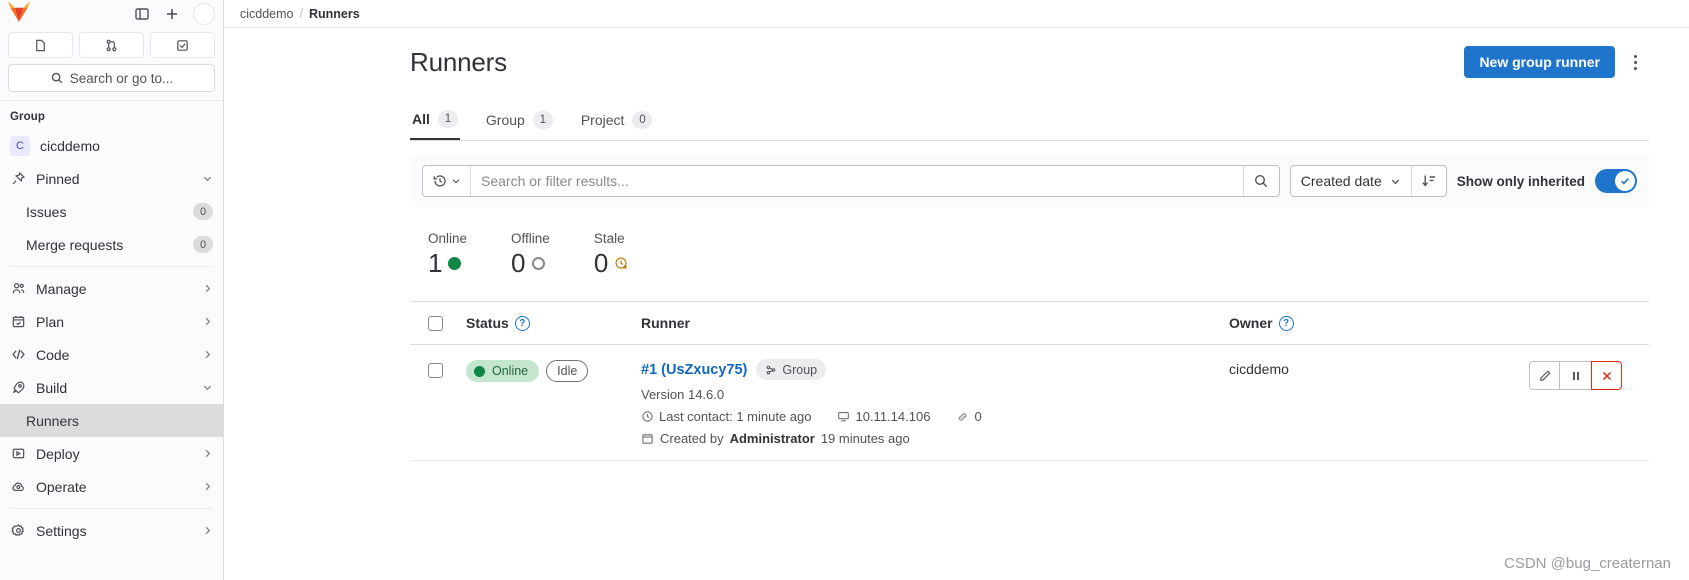 This screenshot has width=1689, height=580. What do you see at coordinates (1259, 369) in the screenshot?
I see `owner-text: cicddemo` at bounding box center [1259, 369].